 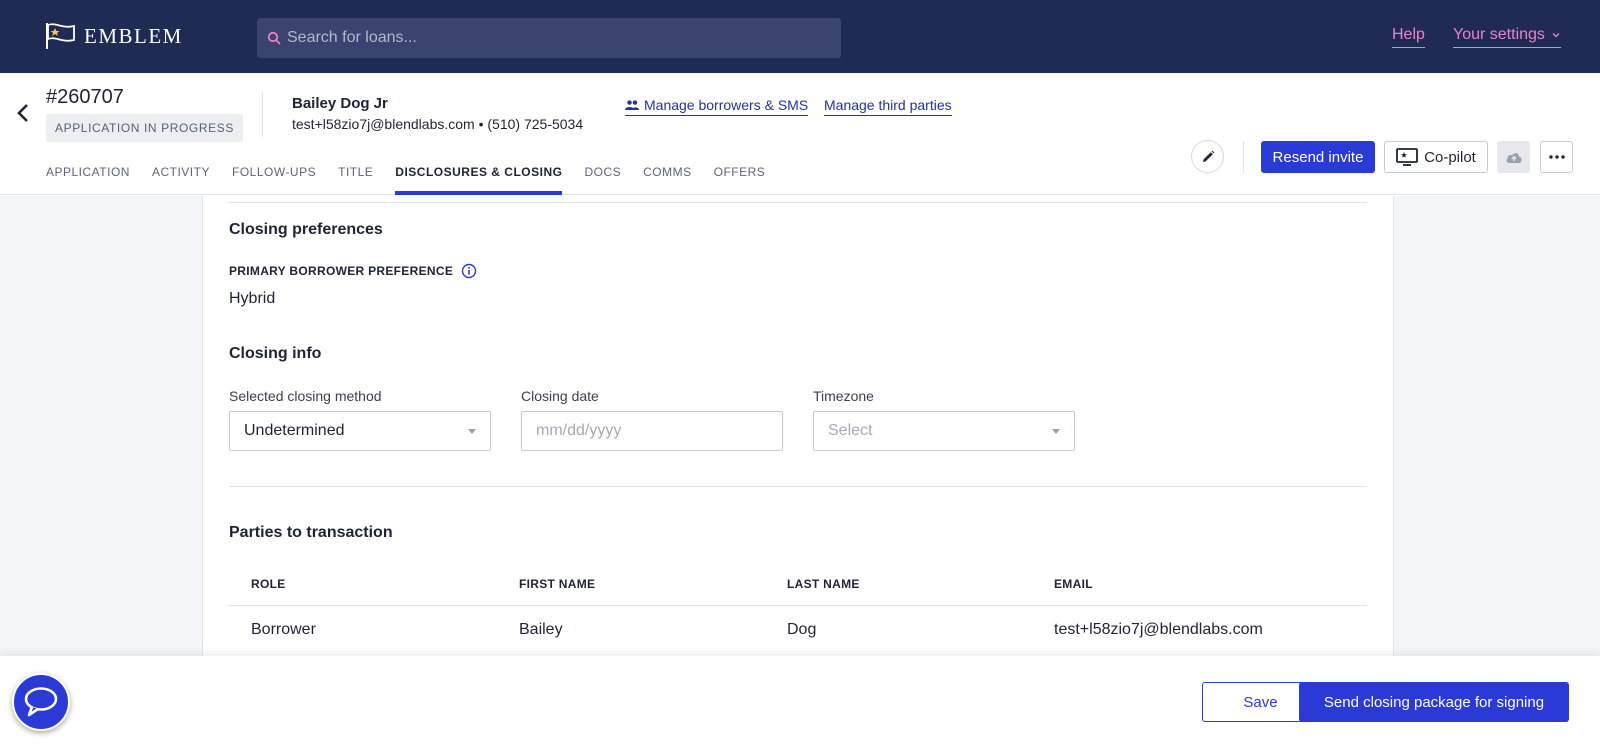 I want to click on tab-application: APPLICATION, so click(x=88, y=180).